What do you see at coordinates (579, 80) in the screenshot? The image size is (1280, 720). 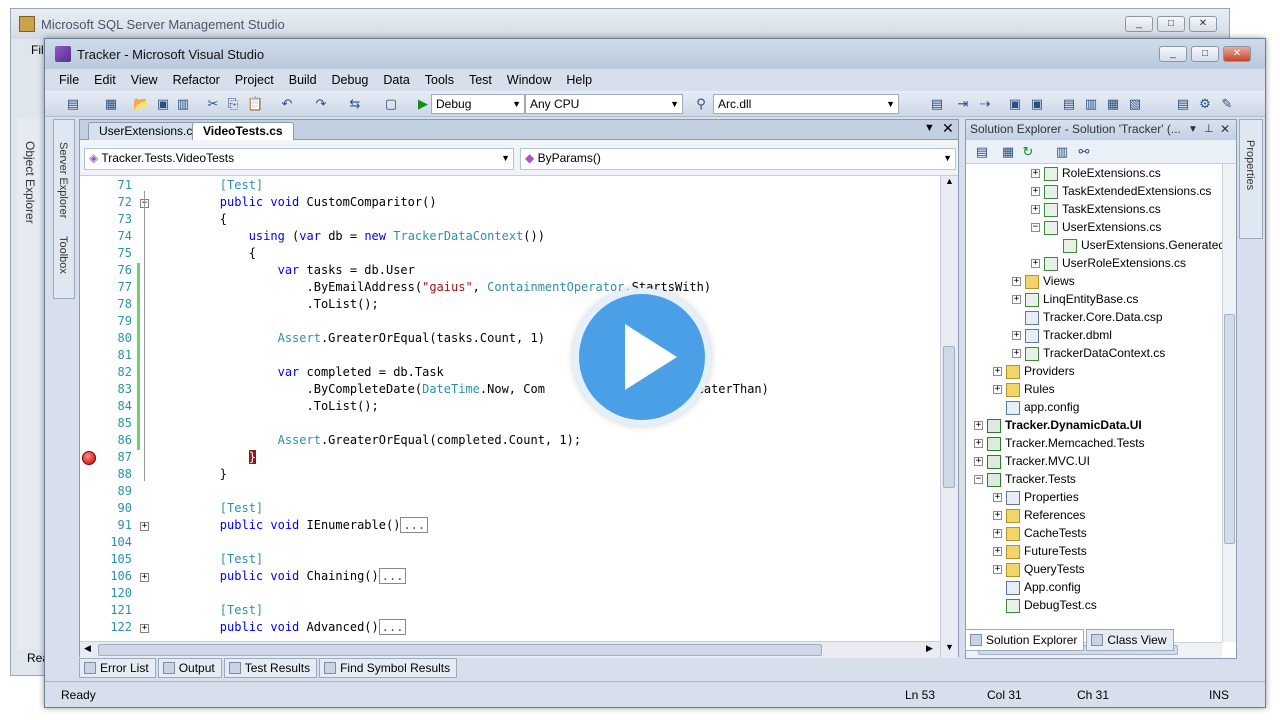 I see `menu-help: Help` at bounding box center [579, 80].